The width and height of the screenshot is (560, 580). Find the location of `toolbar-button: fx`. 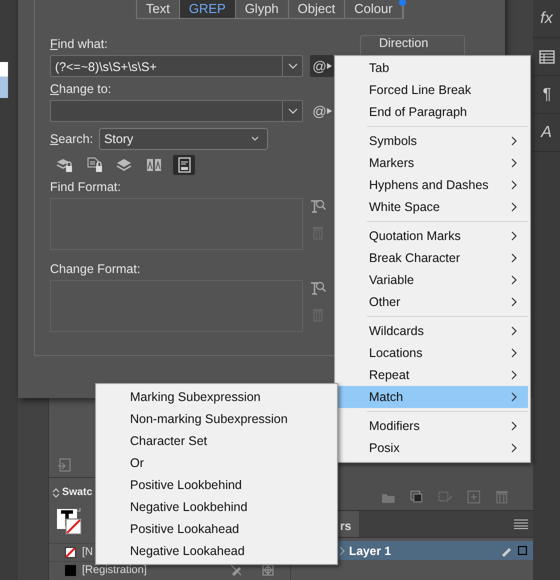

toolbar-button: fx is located at coordinates (546, 18).